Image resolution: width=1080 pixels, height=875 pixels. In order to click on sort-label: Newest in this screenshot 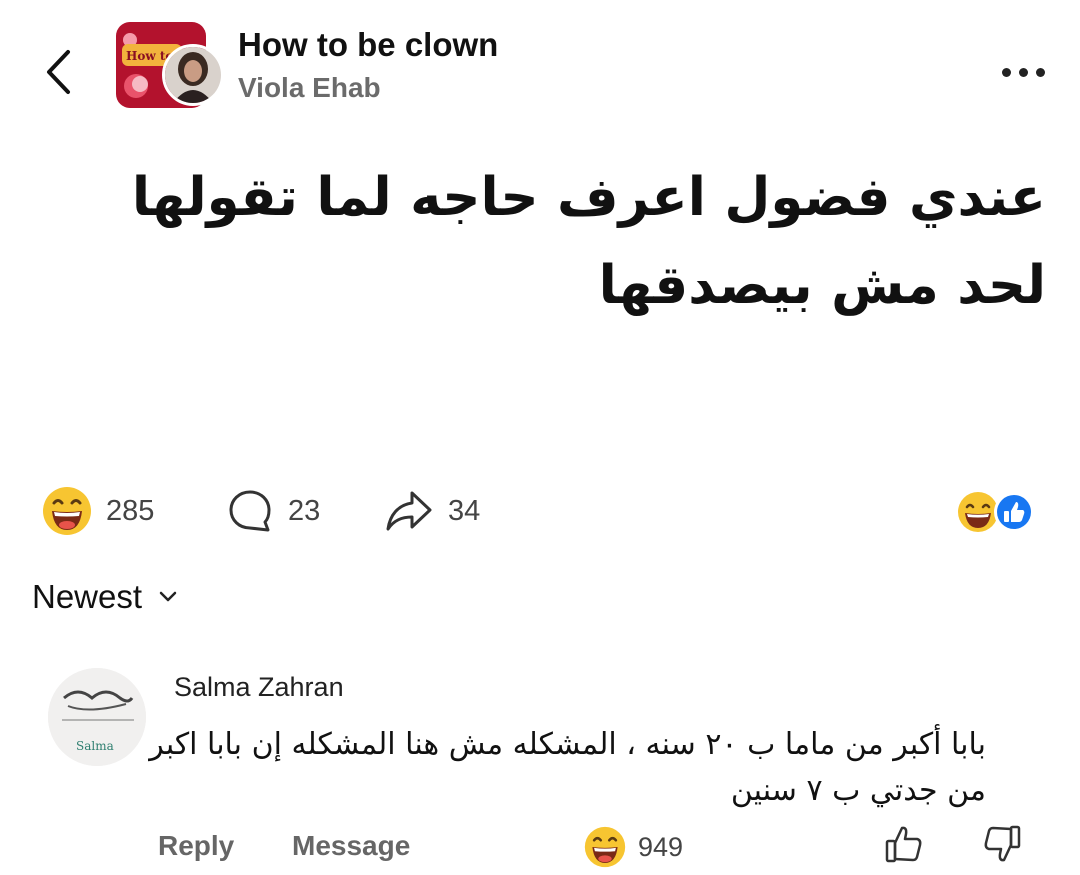, I will do `click(87, 596)`.